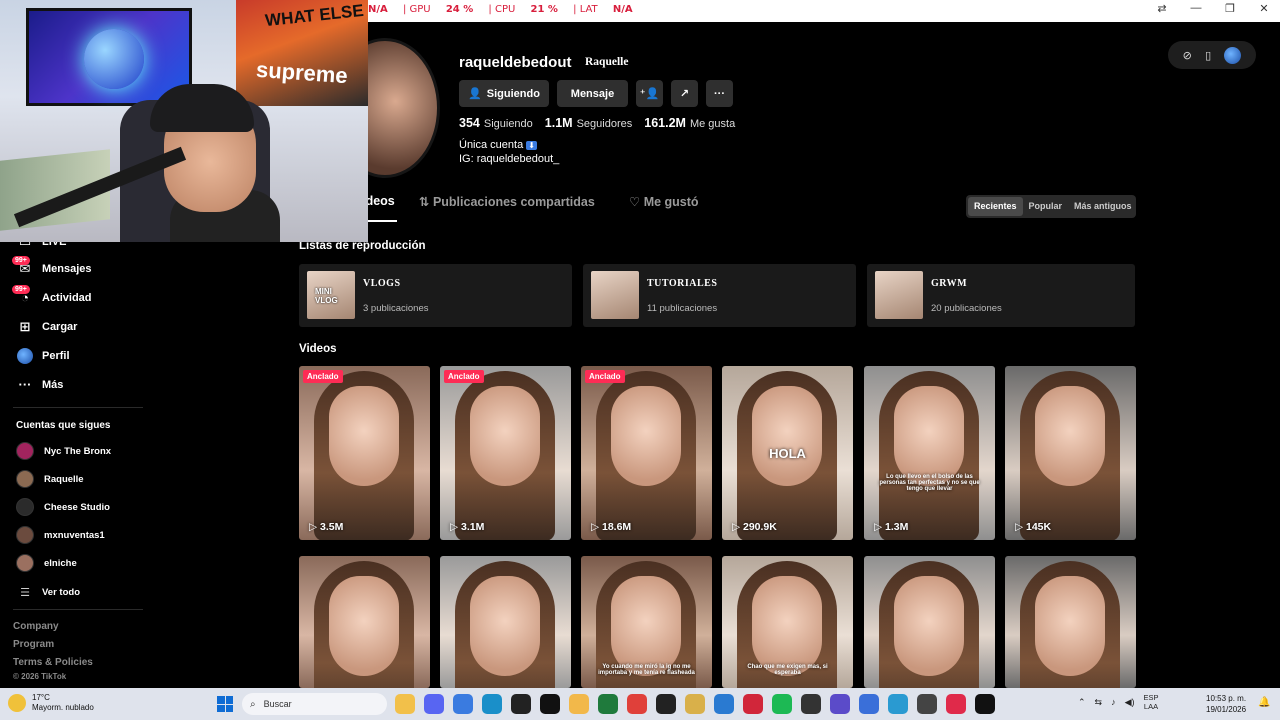 The height and width of the screenshot is (720, 1280). Describe the element at coordinates (985, 704) in the screenshot. I see `tiktok-icon` at that location.